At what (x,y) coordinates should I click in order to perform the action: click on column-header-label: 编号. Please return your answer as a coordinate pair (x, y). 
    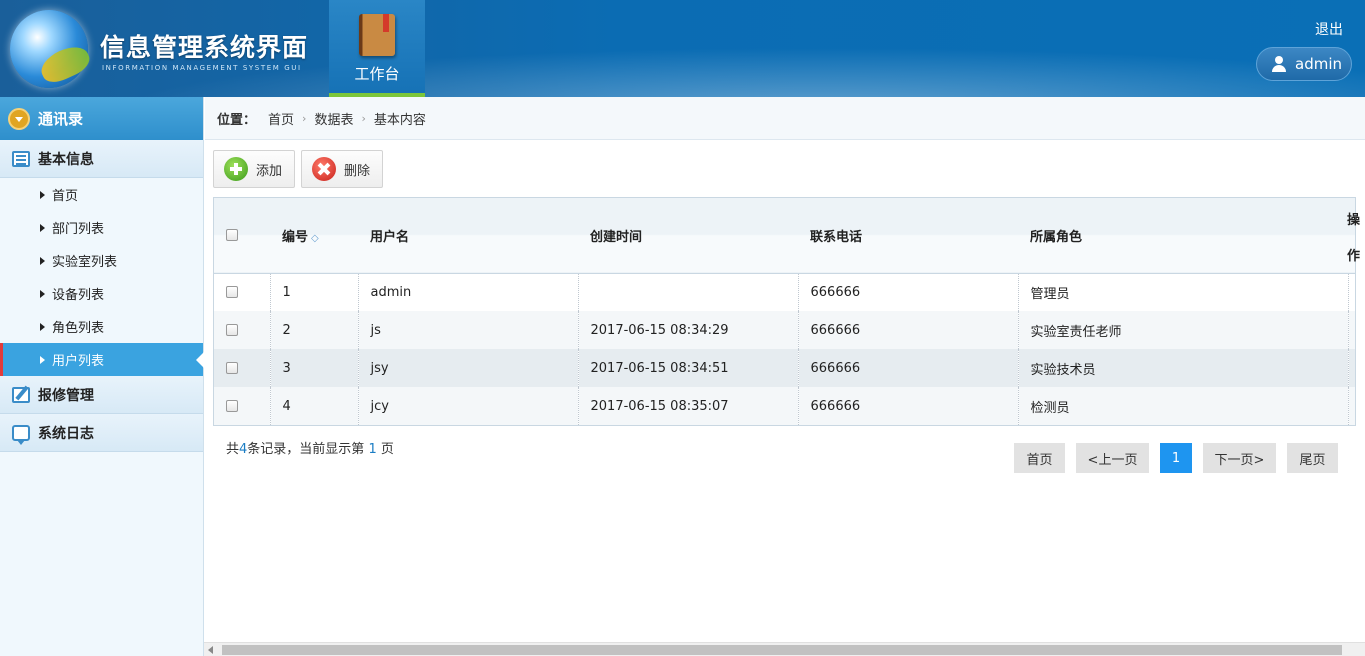
    Looking at the image, I should click on (295, 237).